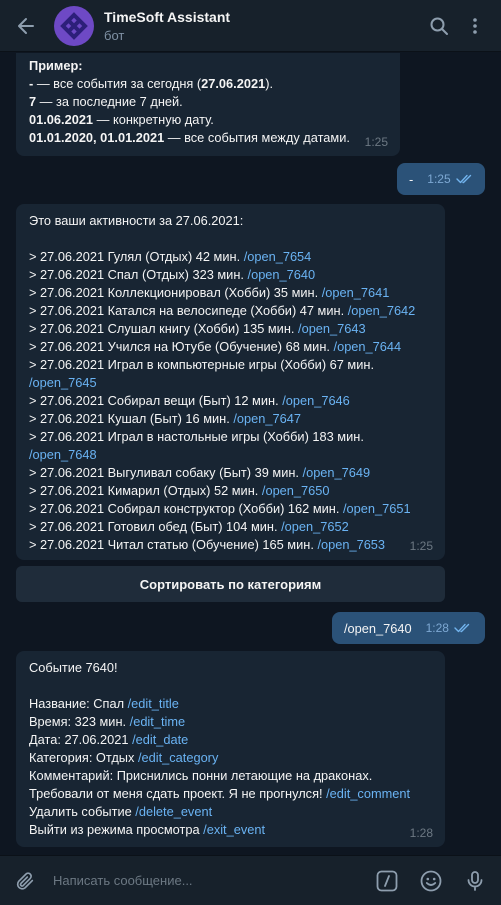  Describe the element at coordinates (441, 179) in the screenshot. I see `outgoing-message-1: - 1:25` at that location.